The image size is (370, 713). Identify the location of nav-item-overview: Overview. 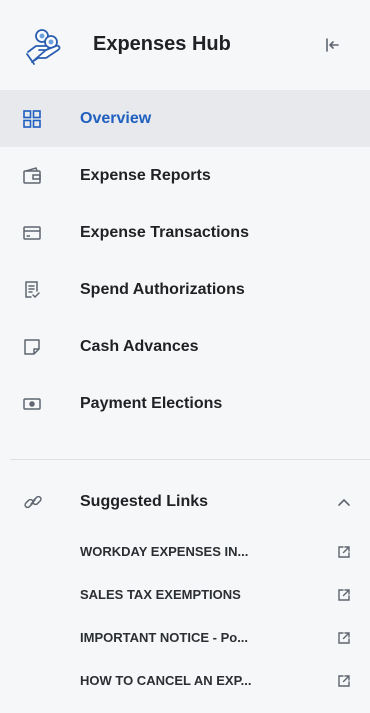
(185, 118).